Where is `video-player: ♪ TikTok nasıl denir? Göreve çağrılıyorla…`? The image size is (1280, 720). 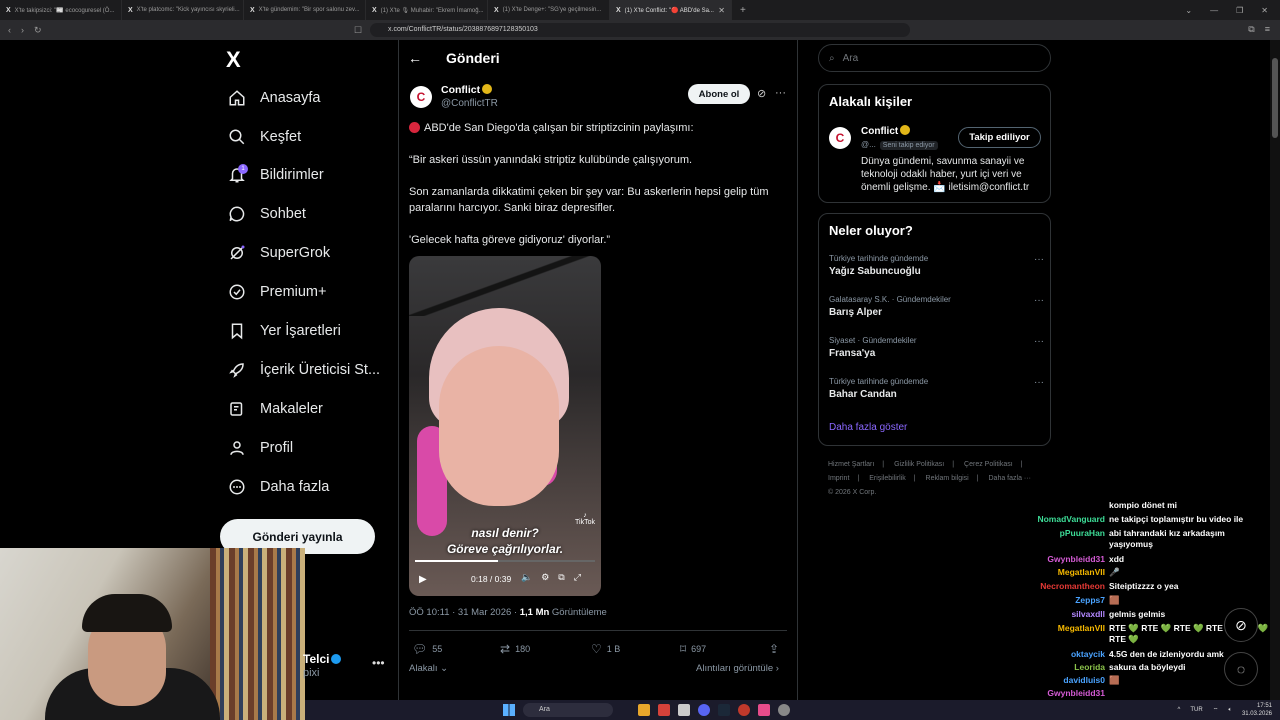
video-player: ♪ TikTok nasıl denir? Göreve çağrılıyorla… is located at coordinates (505, 426).